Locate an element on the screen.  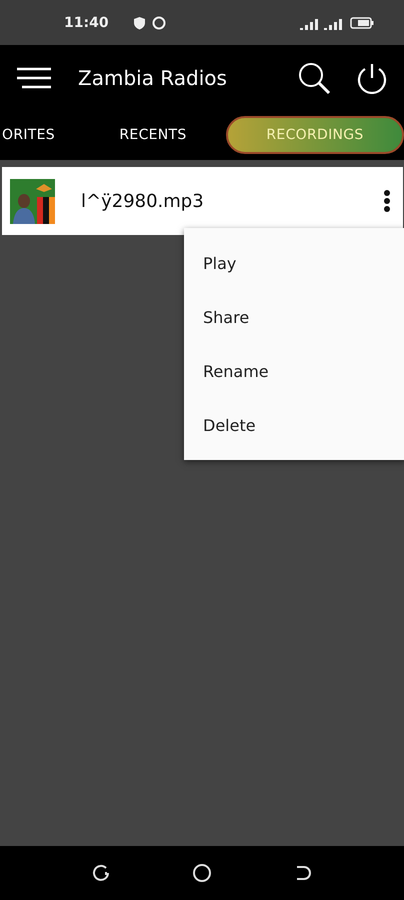
menu-button is located at coordinates (34, 78).